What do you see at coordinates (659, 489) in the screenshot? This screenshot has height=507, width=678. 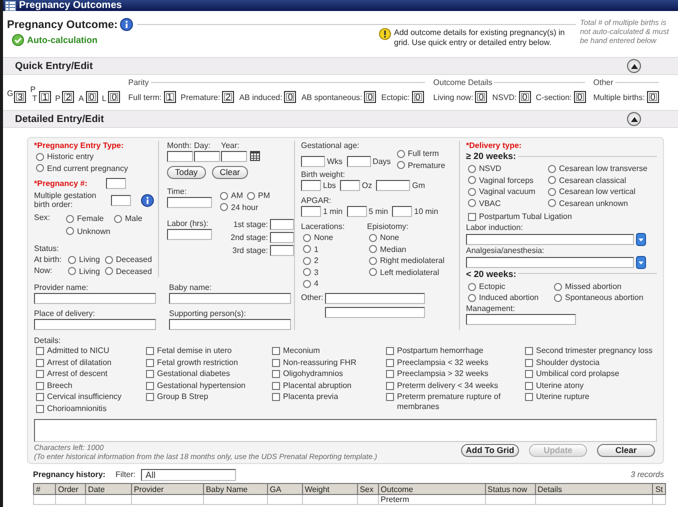 I see `column-header: St` at bounding box center [659, 489].